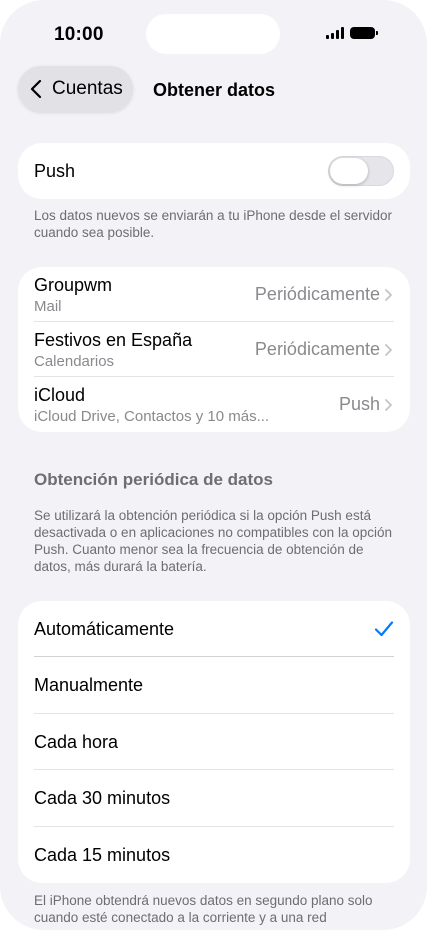  What do you see at coordinates (214, 685) in the screenshot?
I see `fetch-option-manual: Manualmente` at bounding box center [214, 685].